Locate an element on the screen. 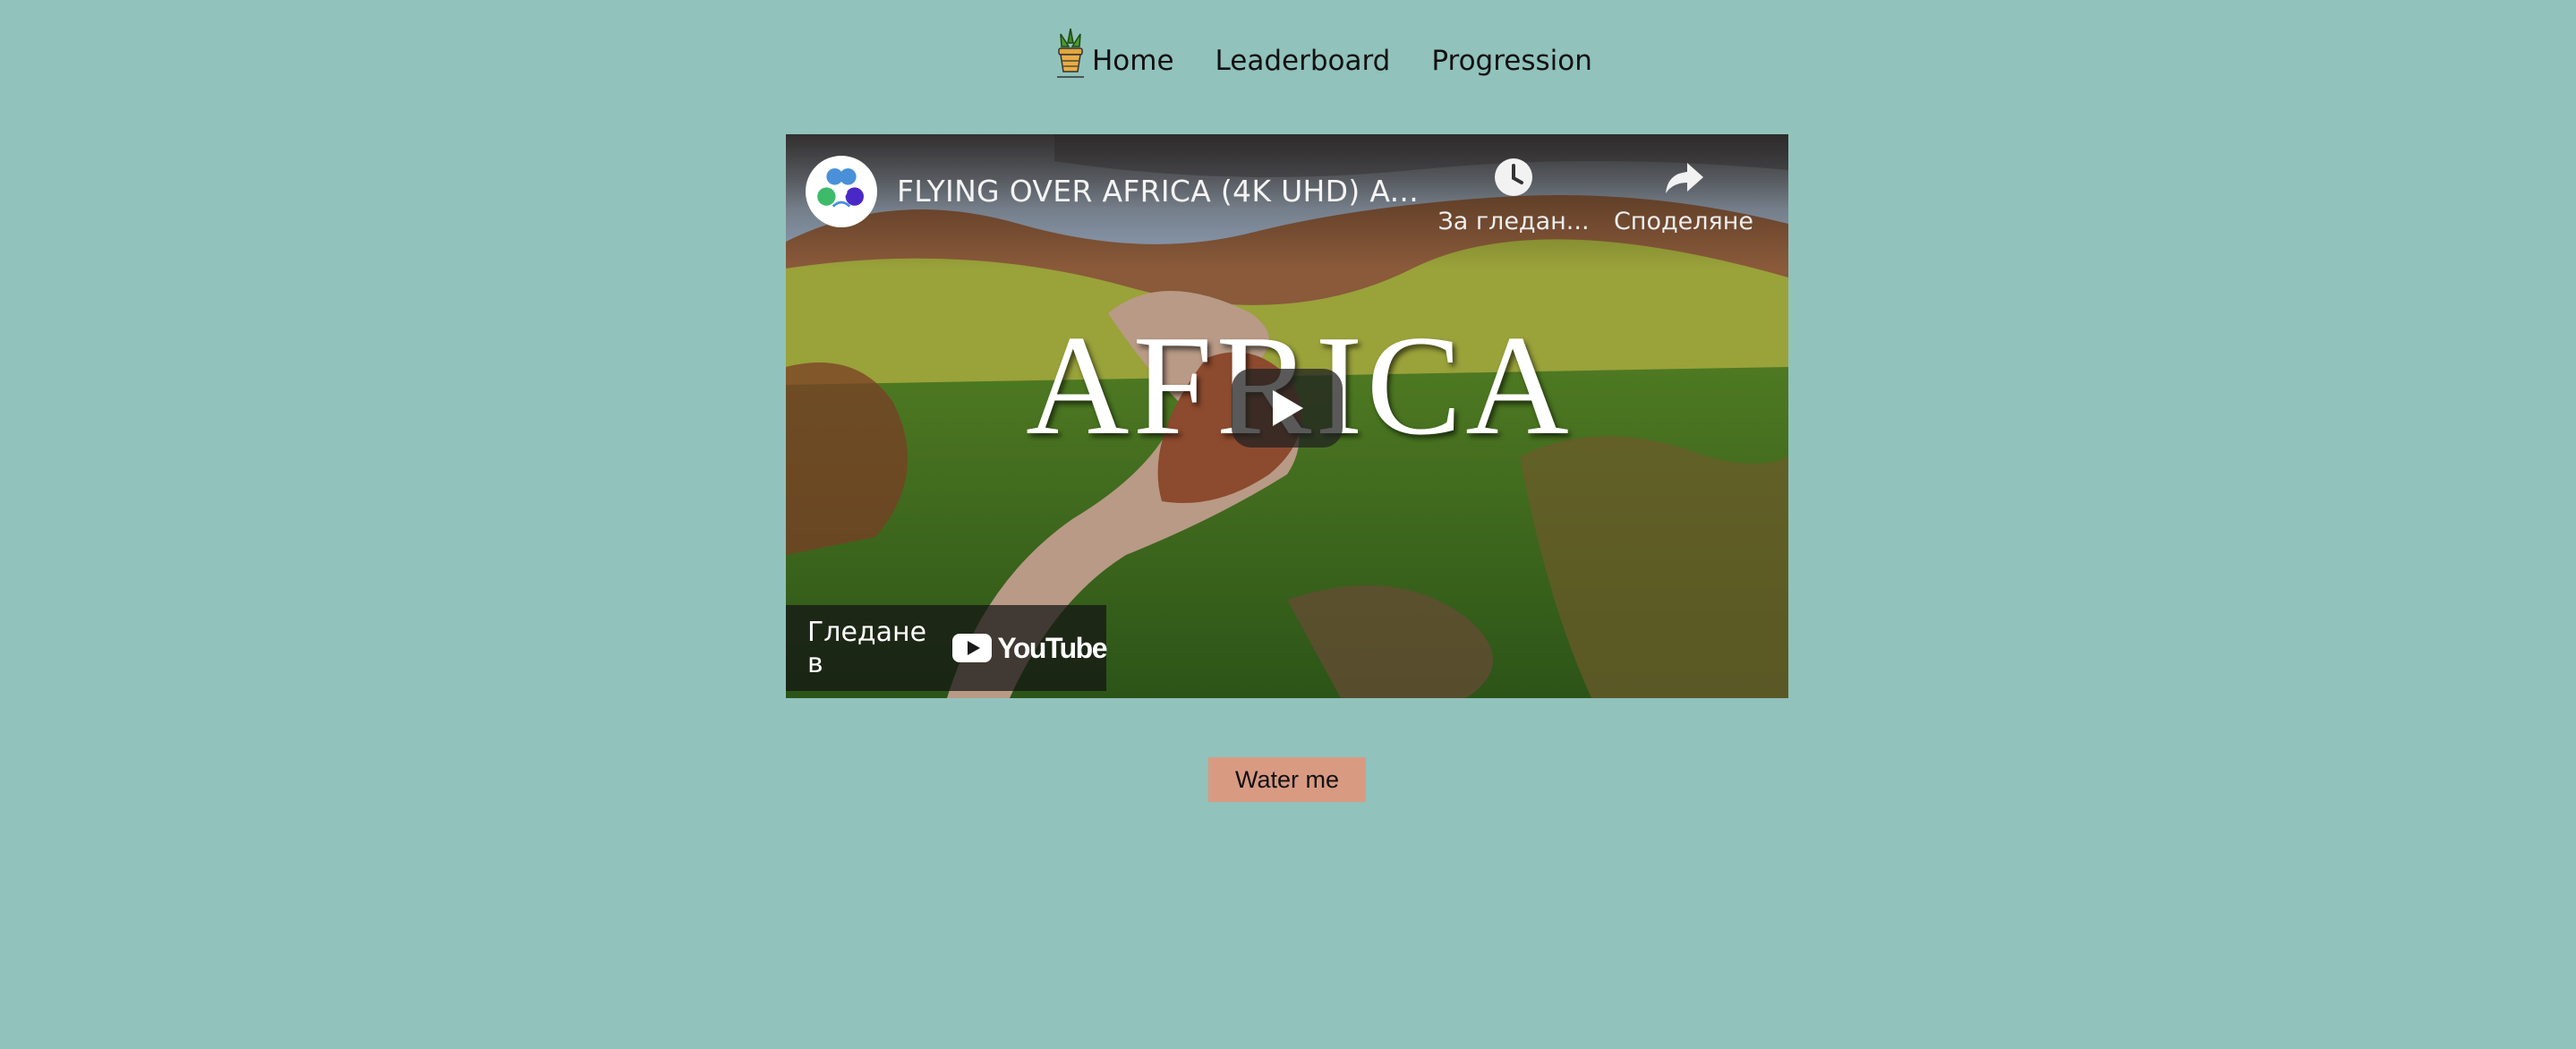  play-button is located at coordinates (1287, 408).